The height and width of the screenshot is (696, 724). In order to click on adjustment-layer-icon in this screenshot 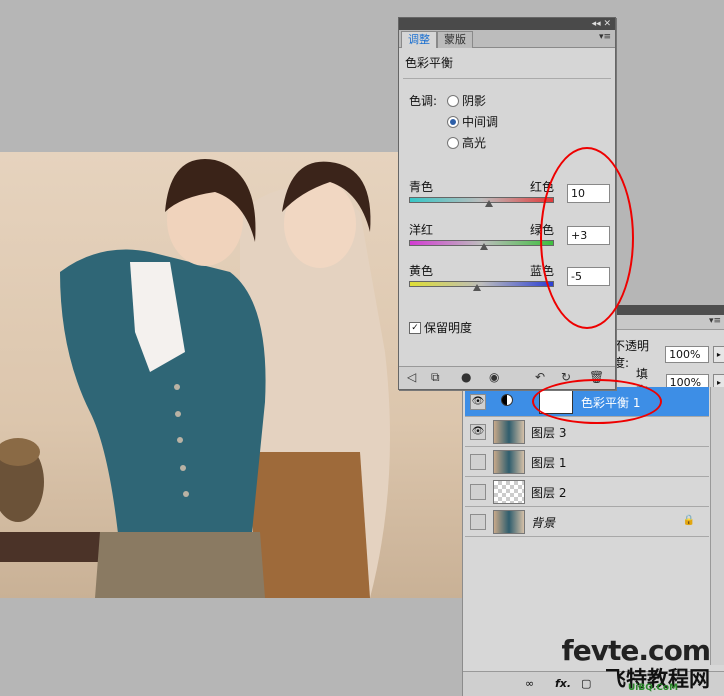, I will do `click(507, 400)`.